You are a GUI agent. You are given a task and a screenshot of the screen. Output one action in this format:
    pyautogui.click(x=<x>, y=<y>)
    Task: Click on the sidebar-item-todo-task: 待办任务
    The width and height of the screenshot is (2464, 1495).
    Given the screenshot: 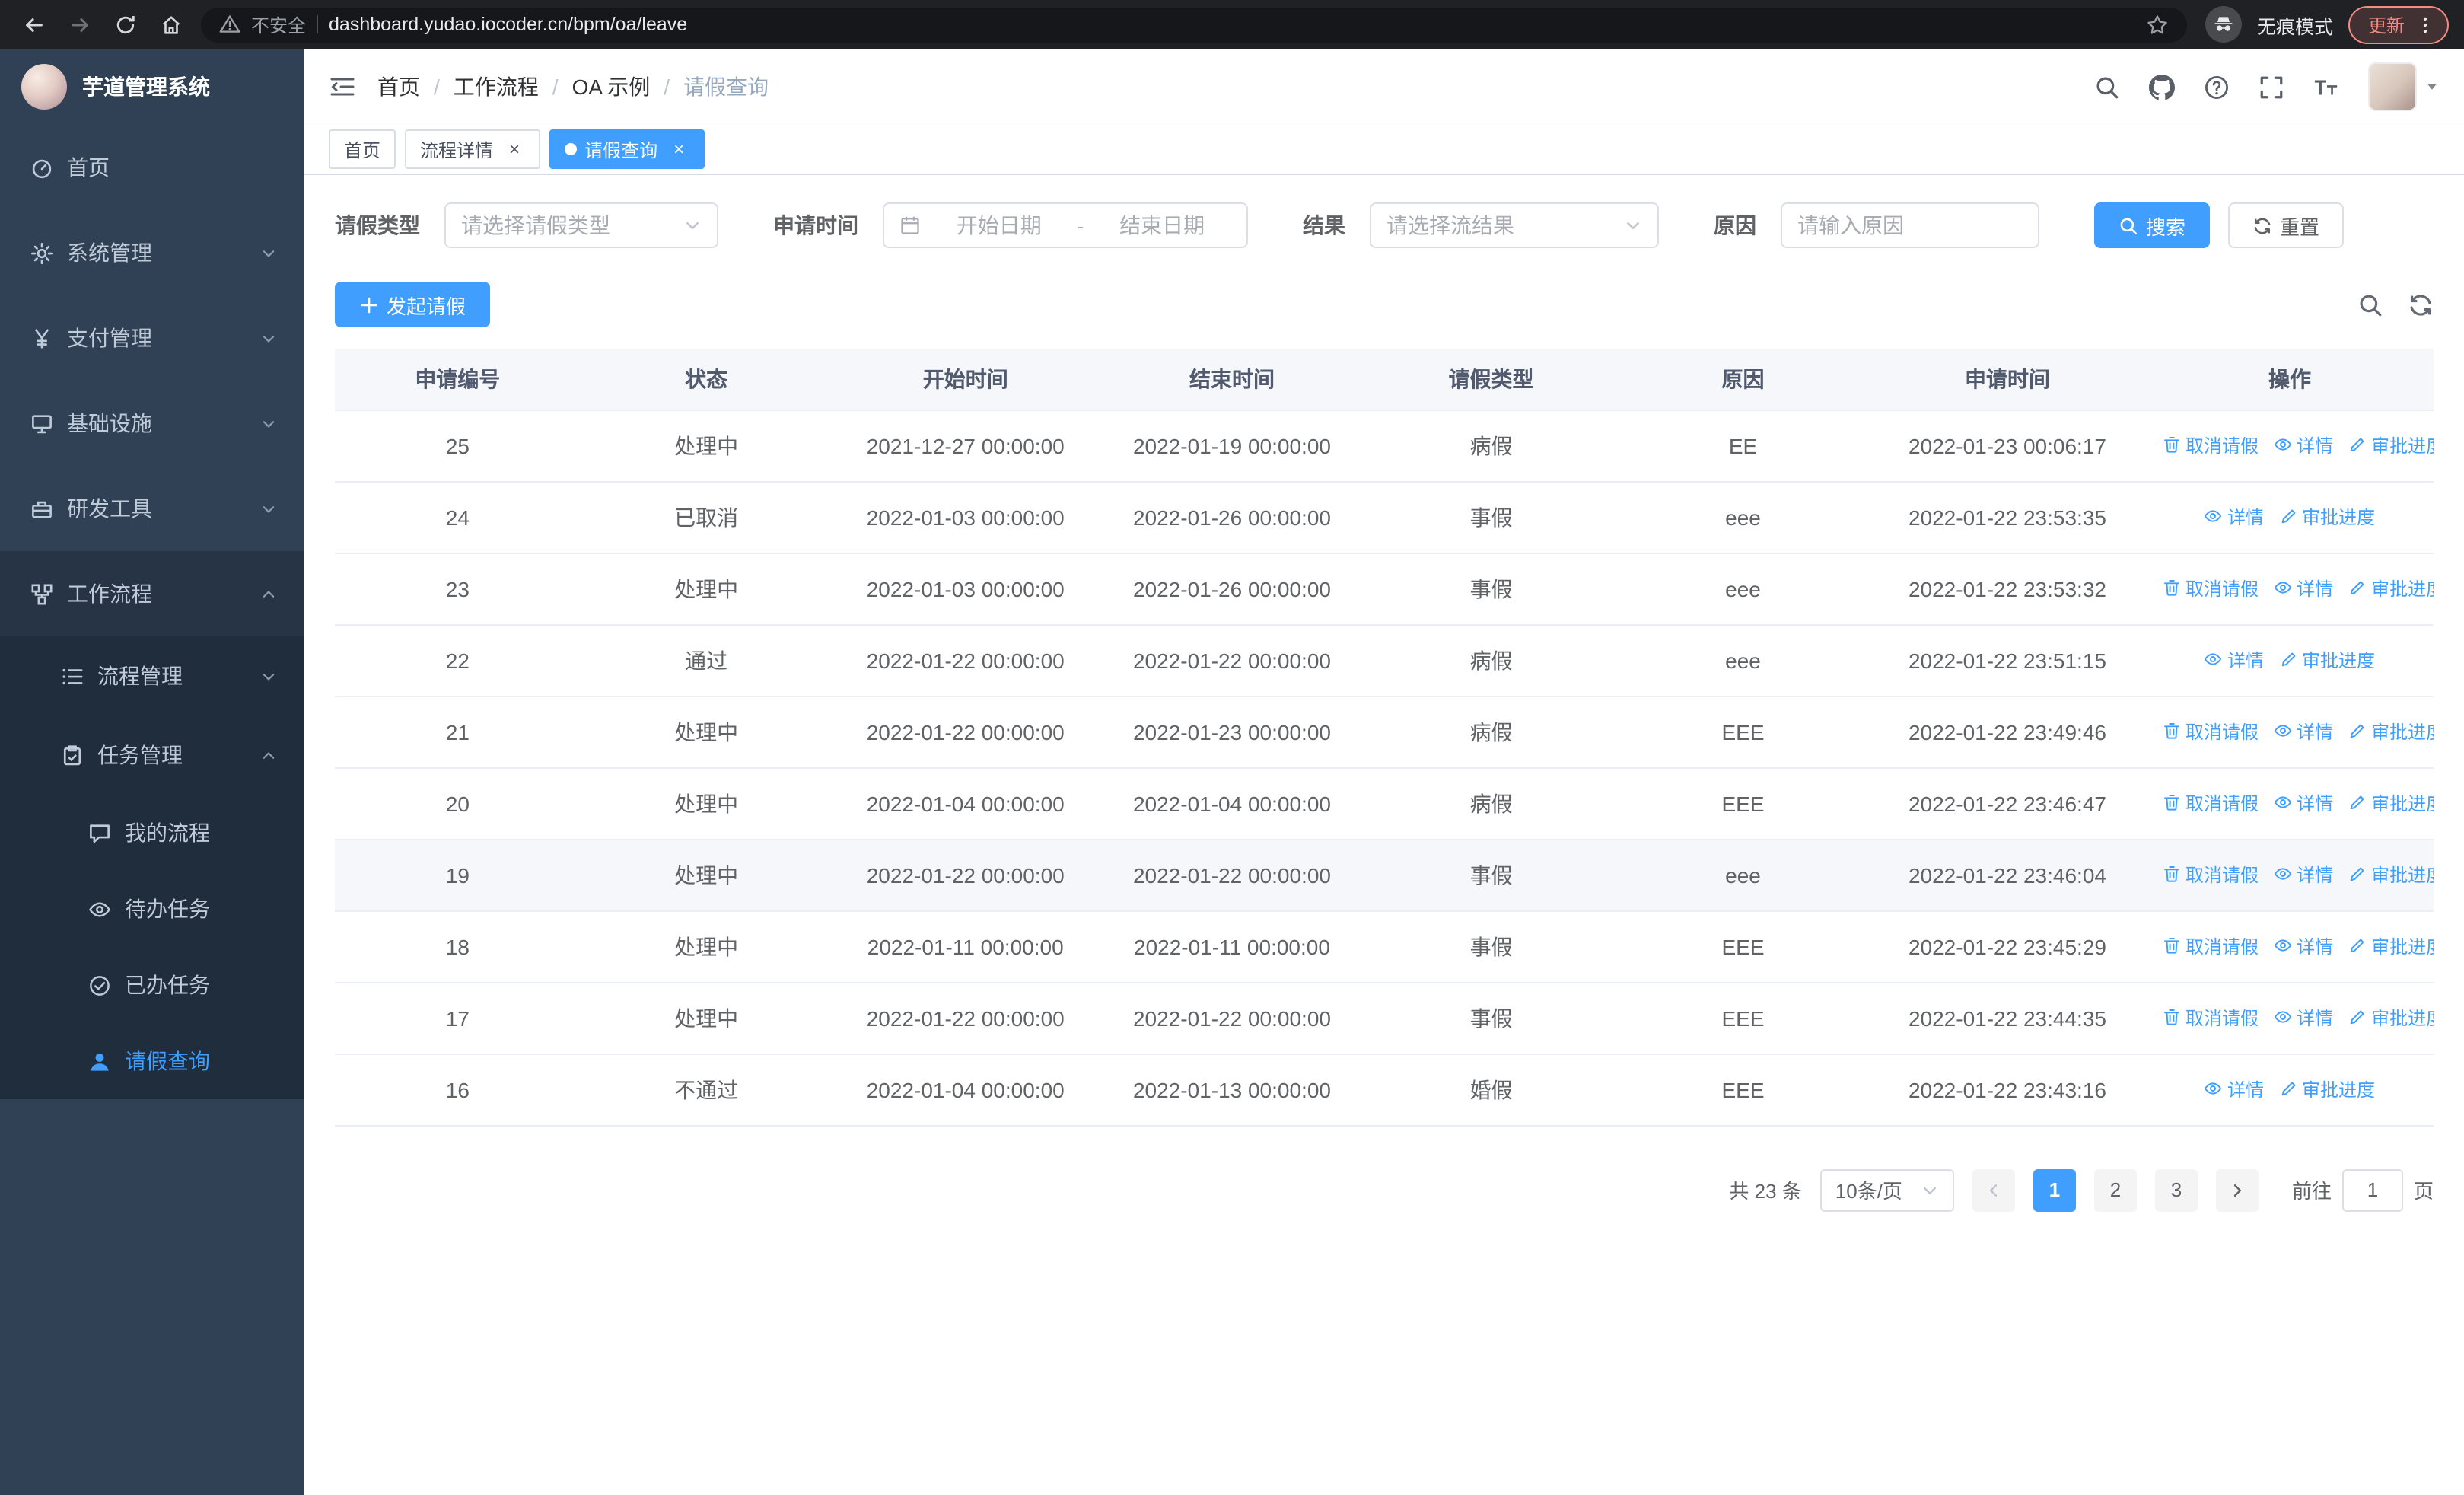 What is the action you would take?
    pyautogui.click(x=152, y=909)
    